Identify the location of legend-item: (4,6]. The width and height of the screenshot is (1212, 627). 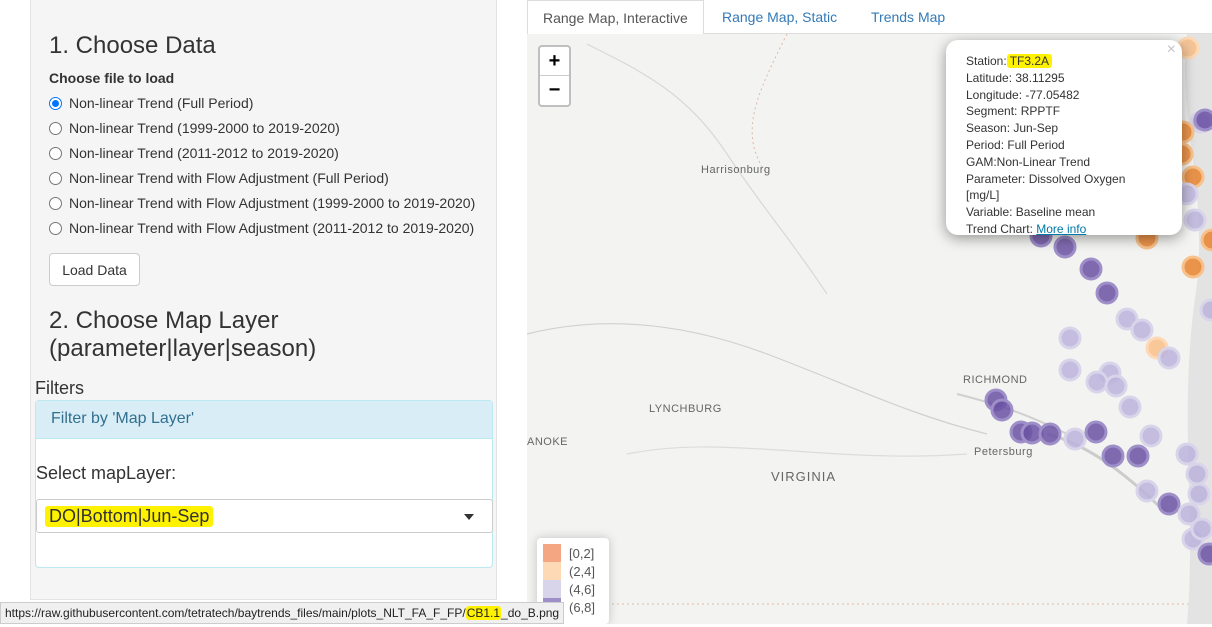
(573, 589).